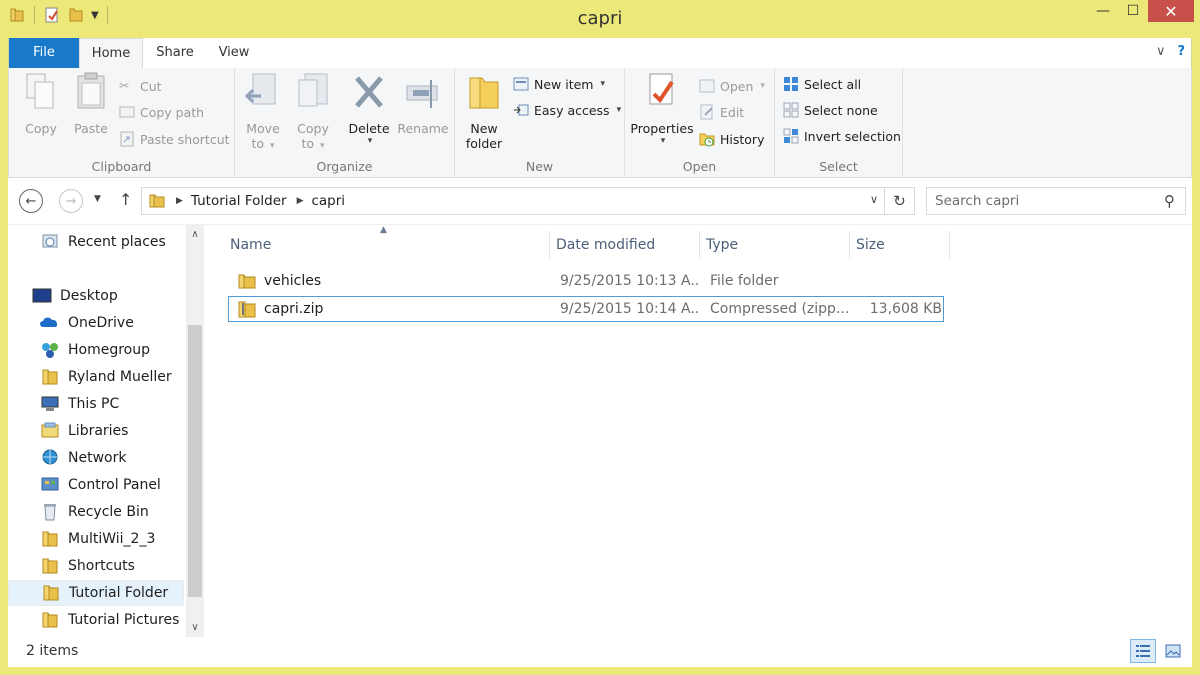 This screenshot has height=675, width=1200. What do you see at coordinates (1158, 651) in the screenshot?
I see `view-switcher` at bounding box center [1158, 651].